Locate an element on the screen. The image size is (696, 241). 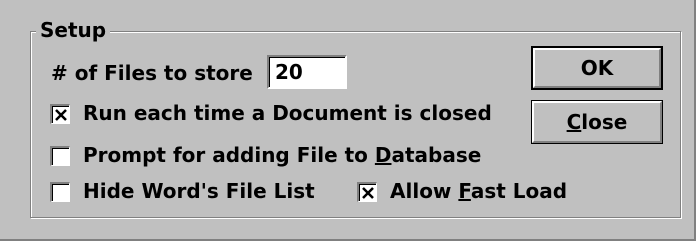
ok-button: OK is located at coordinates (597, 68).